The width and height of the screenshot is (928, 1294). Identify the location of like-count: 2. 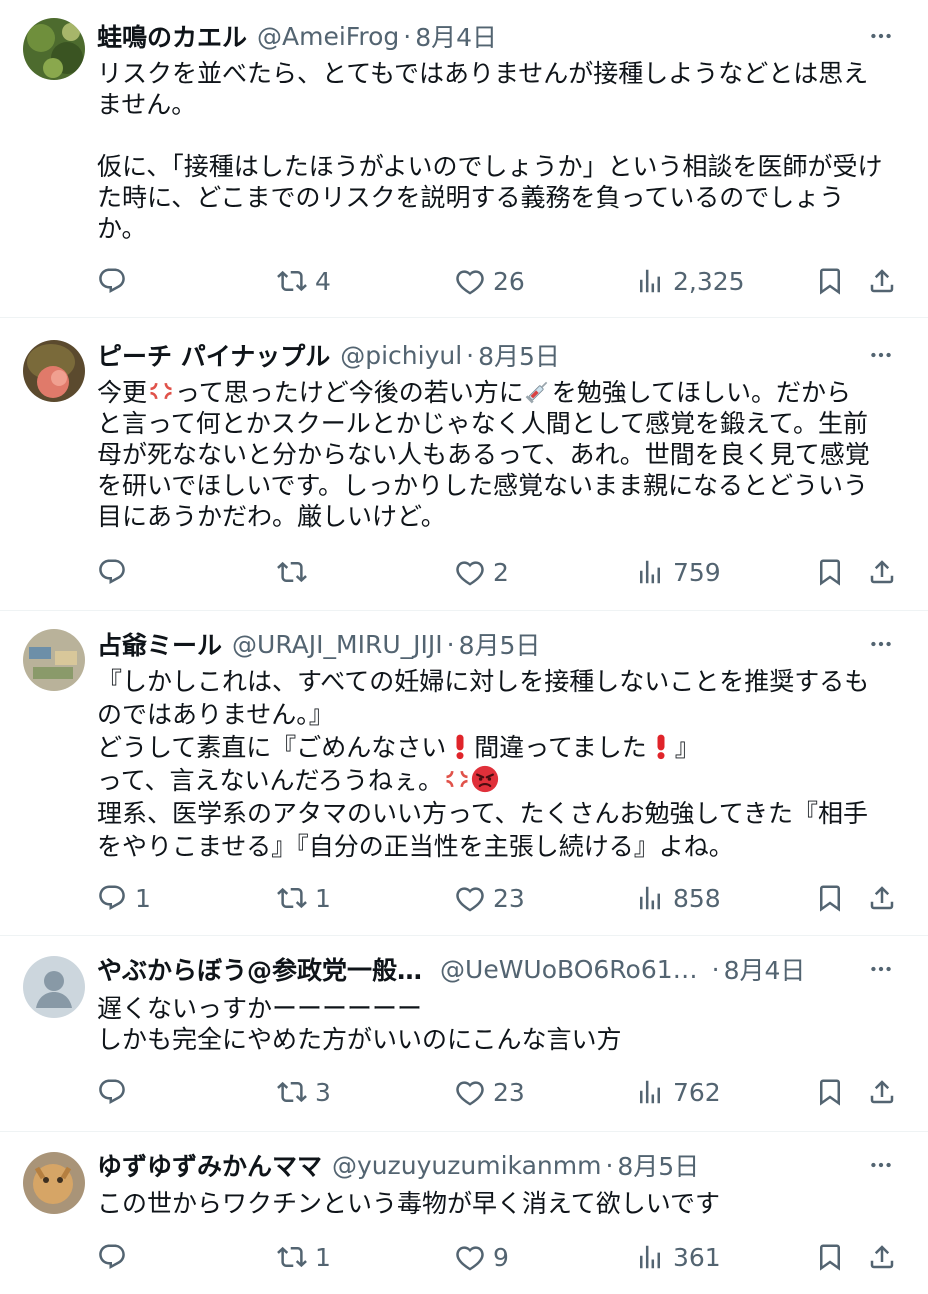
(501, 572).